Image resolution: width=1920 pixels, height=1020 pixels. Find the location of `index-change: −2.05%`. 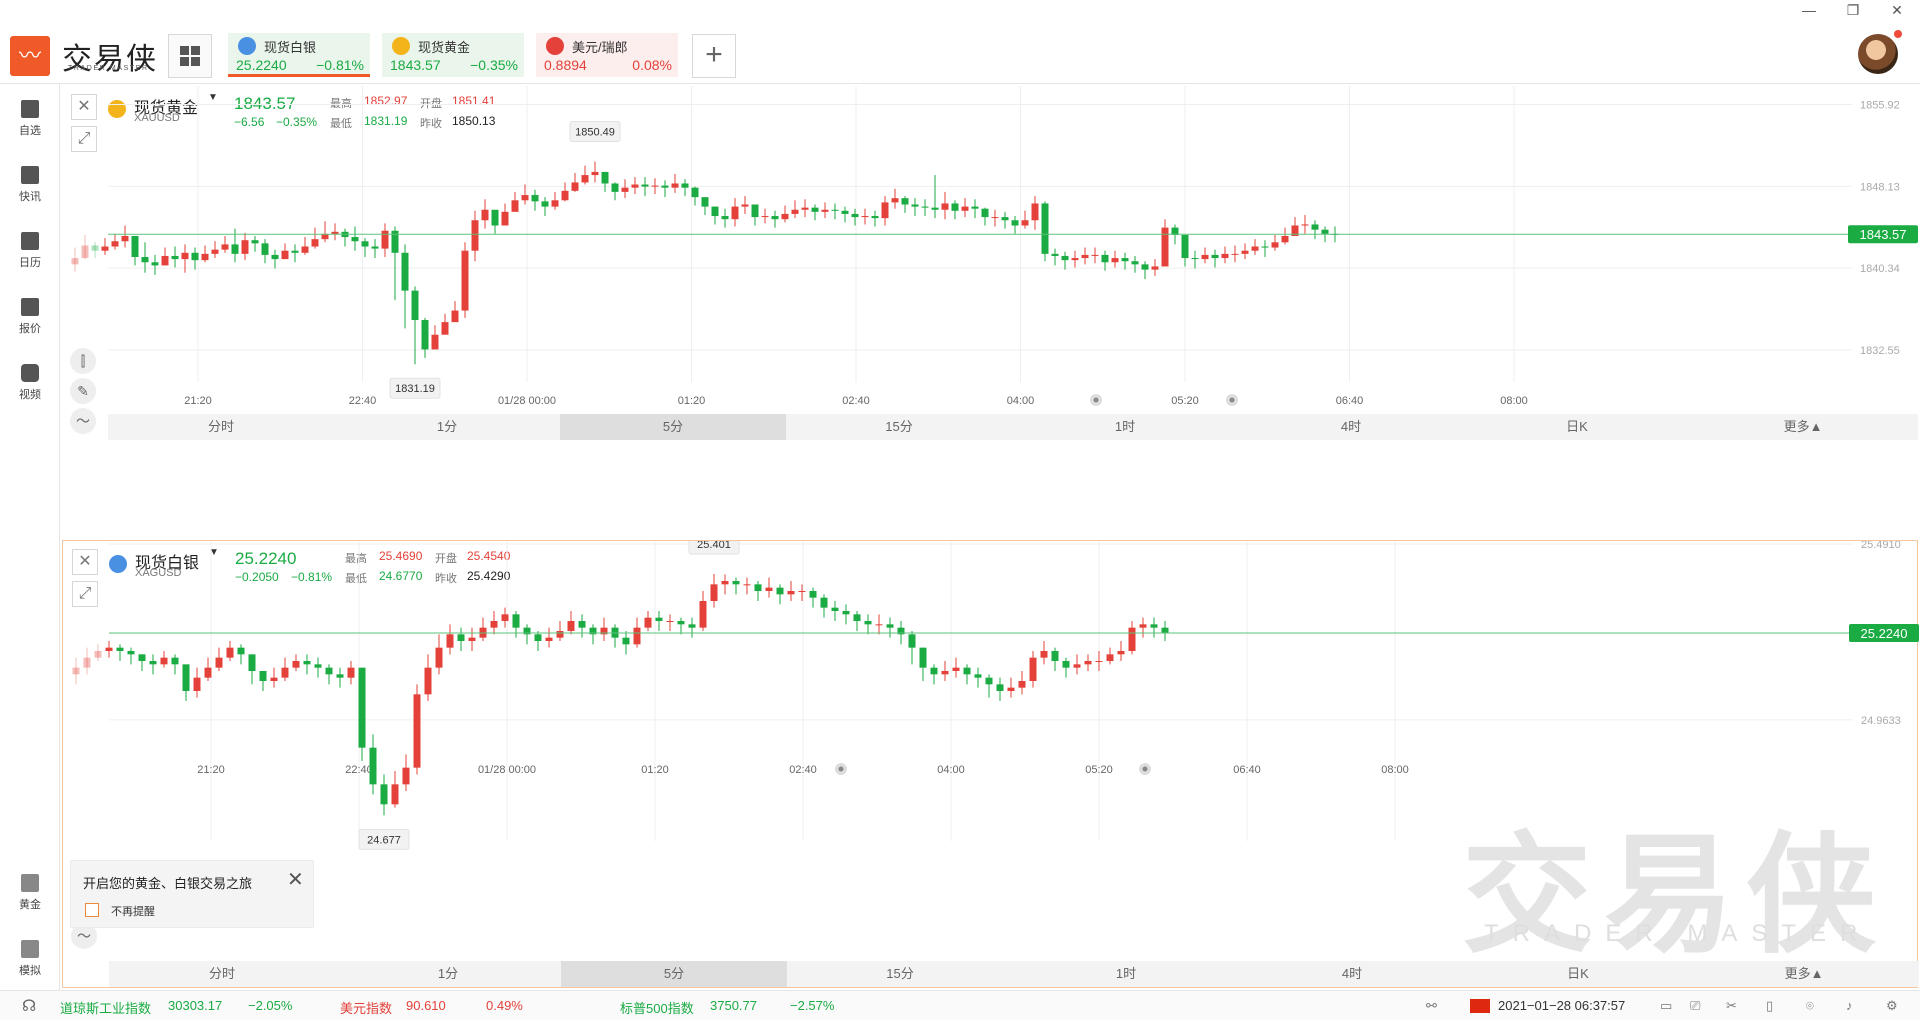

index-change: −2.05% is located at coordinates (270, 1005).